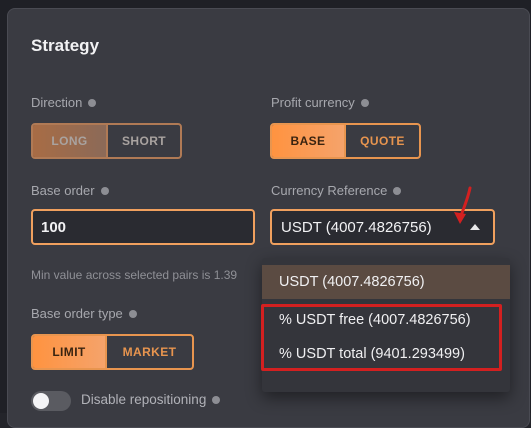 The height and width of the screenshot is (428, 531). Describe the element at coordinates (144, 399) in the screenshot. I see `repositioning-label: Disable repositioning` at that location.